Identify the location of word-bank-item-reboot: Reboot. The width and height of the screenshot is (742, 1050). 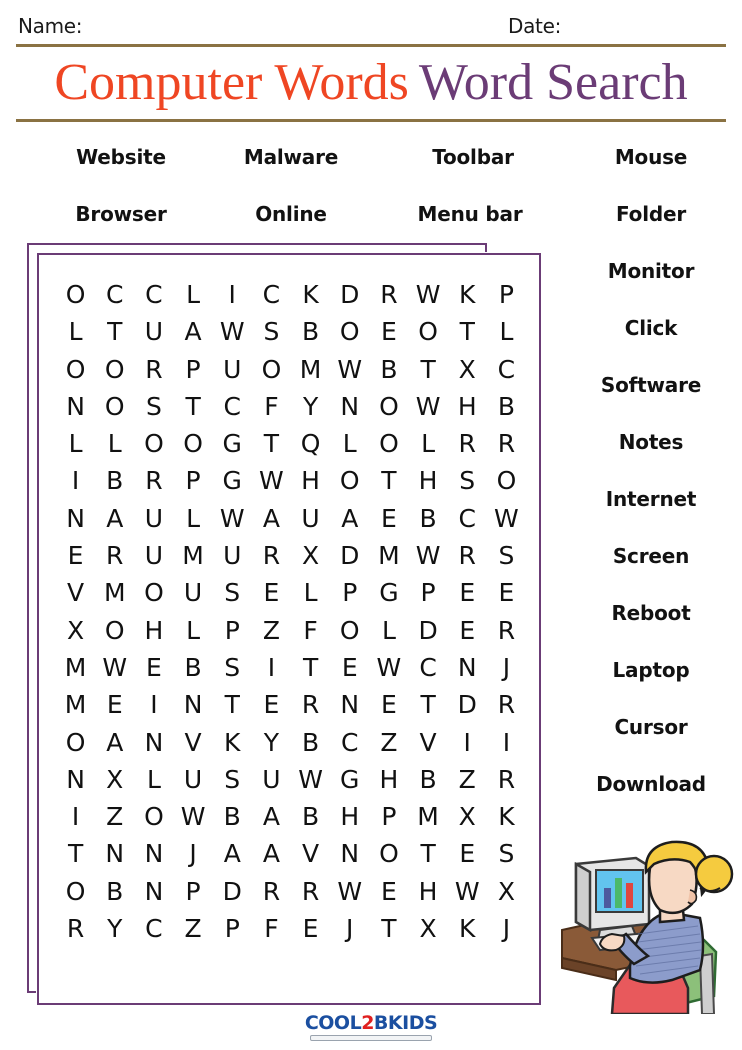
(650, 613).